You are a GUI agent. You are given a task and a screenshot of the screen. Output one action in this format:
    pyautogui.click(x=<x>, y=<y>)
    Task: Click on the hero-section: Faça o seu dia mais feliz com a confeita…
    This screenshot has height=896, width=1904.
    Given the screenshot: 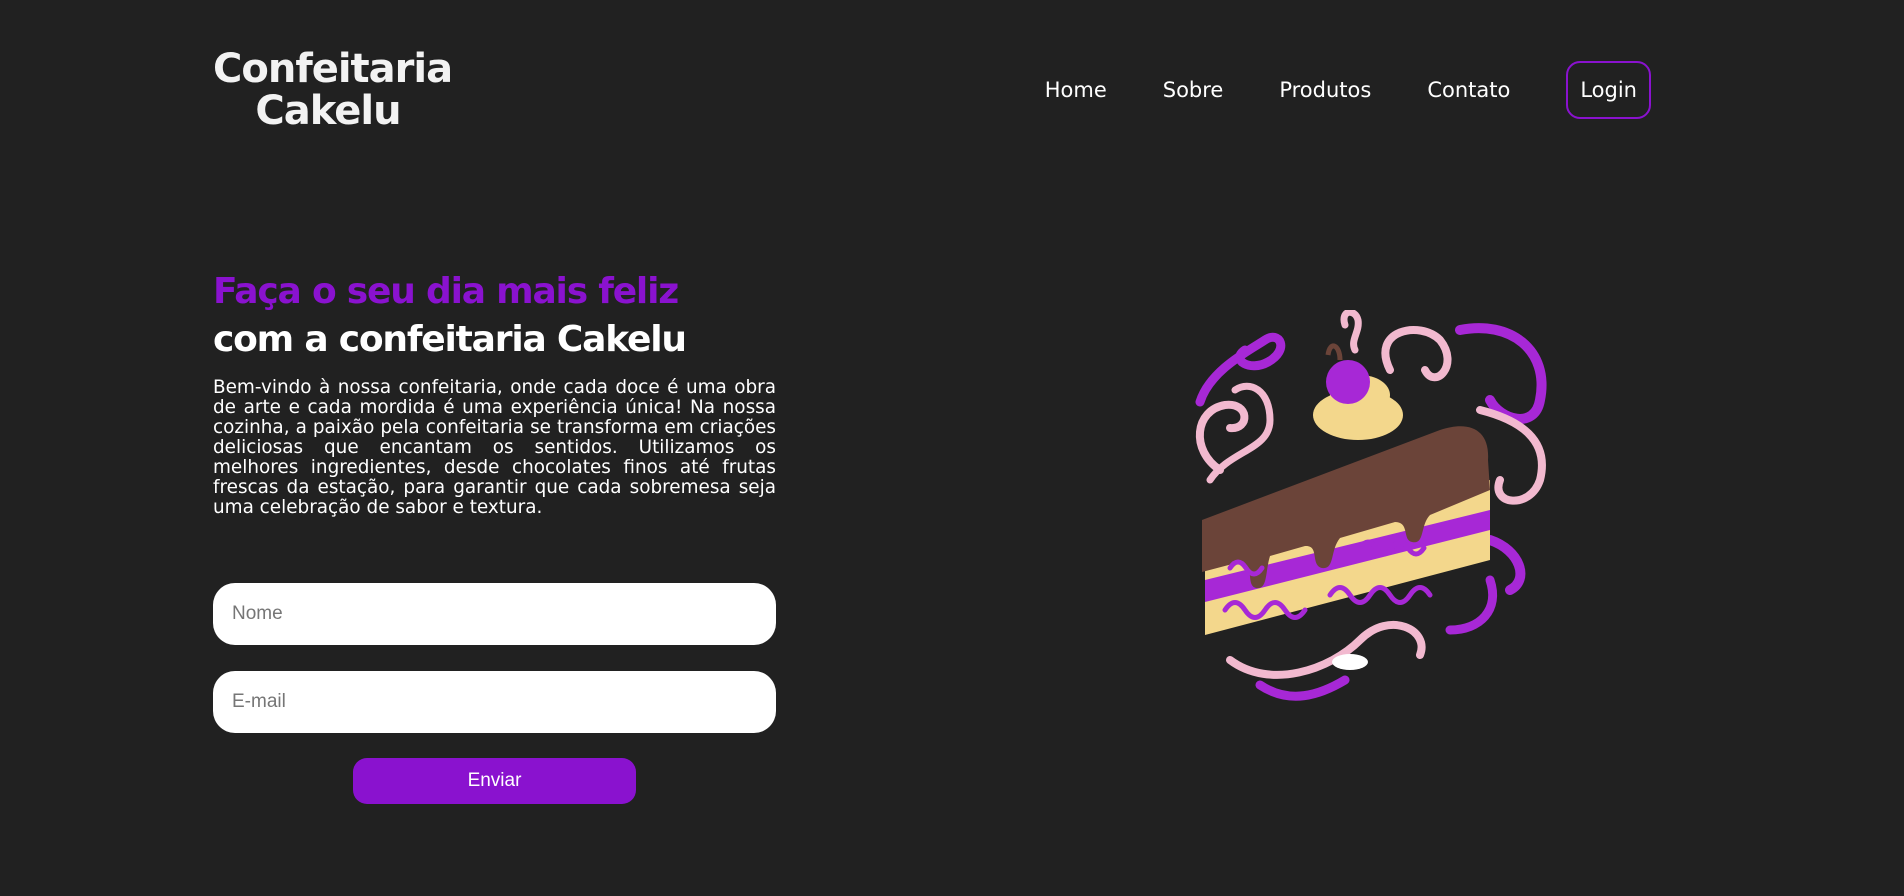 What is the action you would take?
    pyautogui.click(x=494, y=393)
    